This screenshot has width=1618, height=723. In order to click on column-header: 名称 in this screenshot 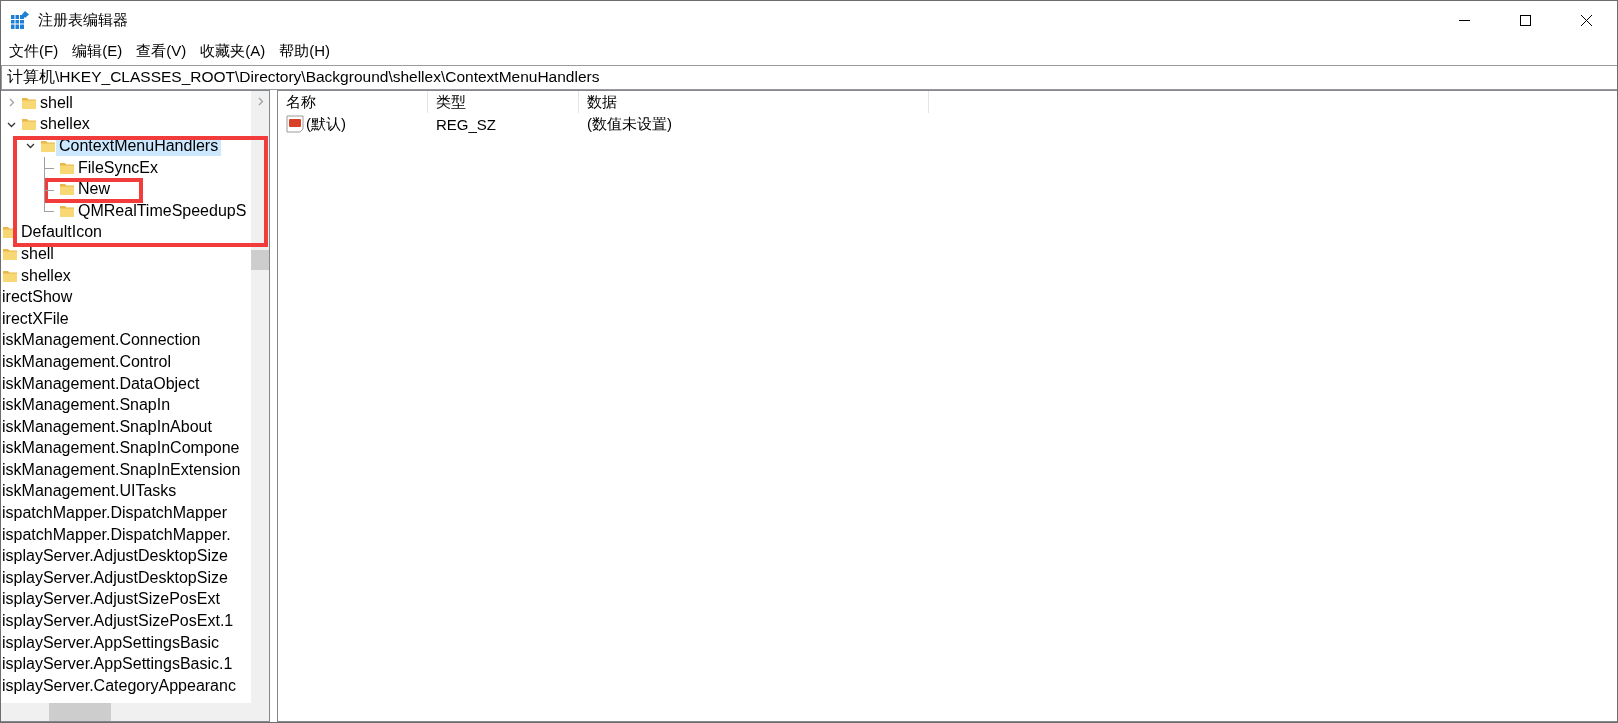, I will do `click(353, 102)`.